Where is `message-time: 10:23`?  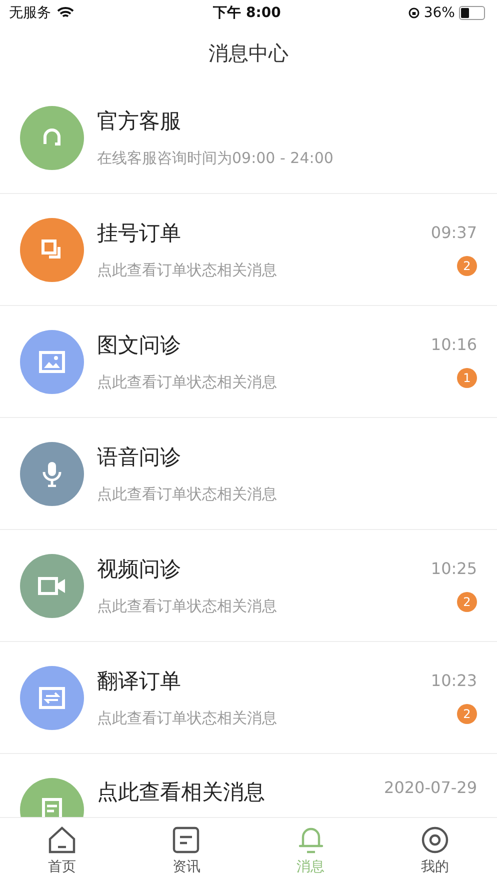 message-time: 10:23 is located at coordinates (453, 680).